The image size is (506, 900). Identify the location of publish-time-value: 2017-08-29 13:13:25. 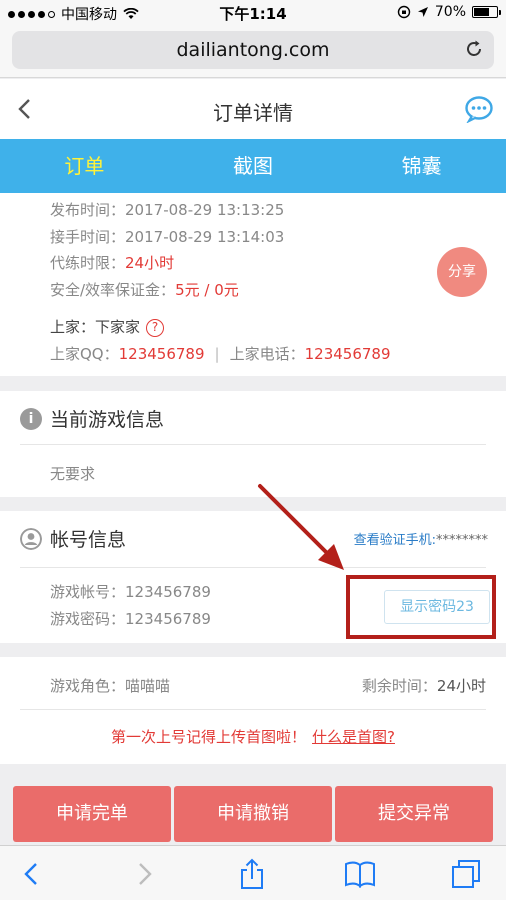
(205, 210).